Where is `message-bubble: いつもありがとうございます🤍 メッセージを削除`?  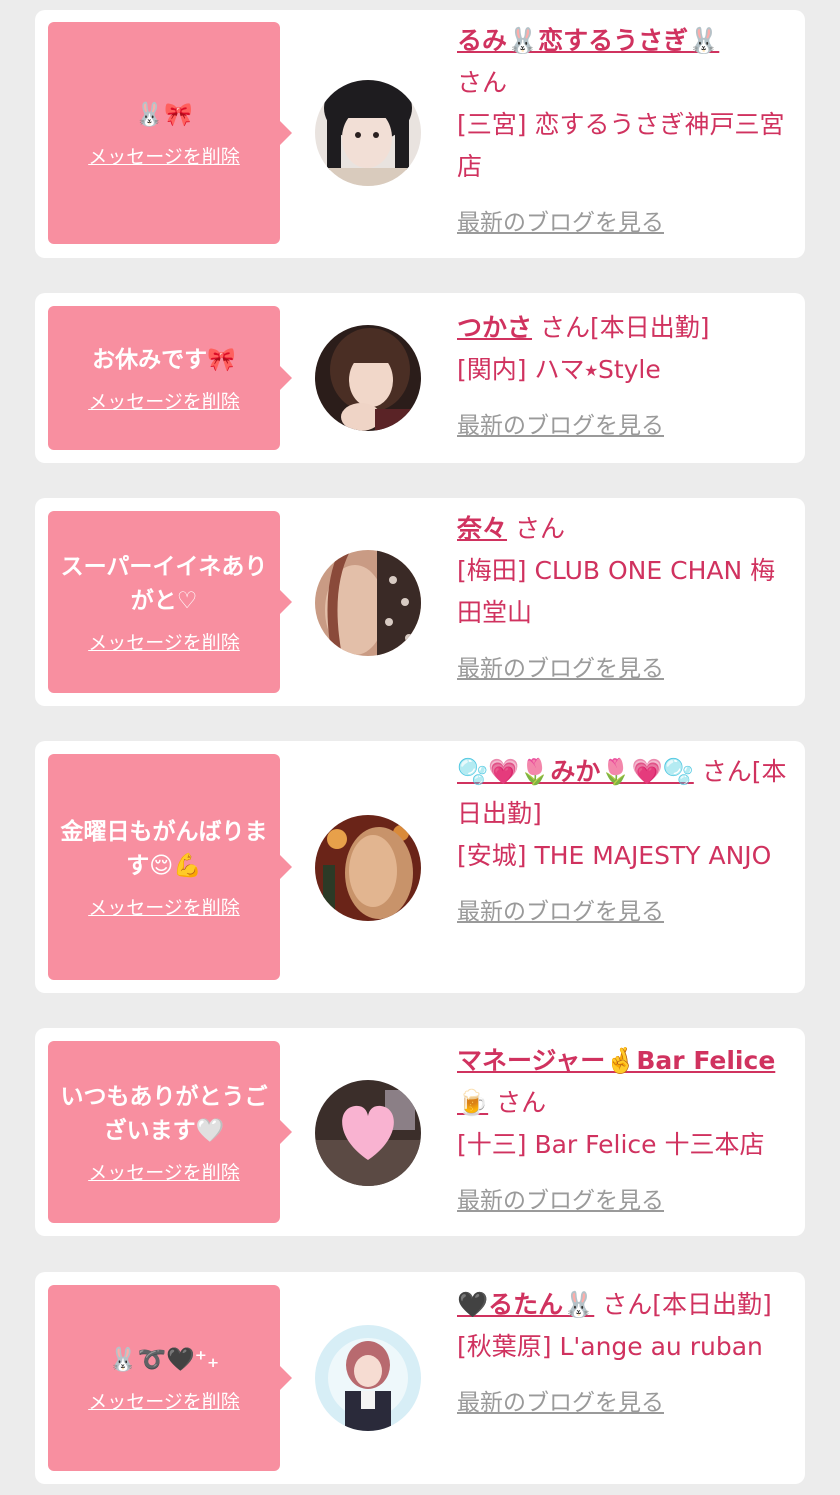
message-bubble: いつもありがとうございます🤍 メッセージを削除 is located at coordinates (170, 1132).